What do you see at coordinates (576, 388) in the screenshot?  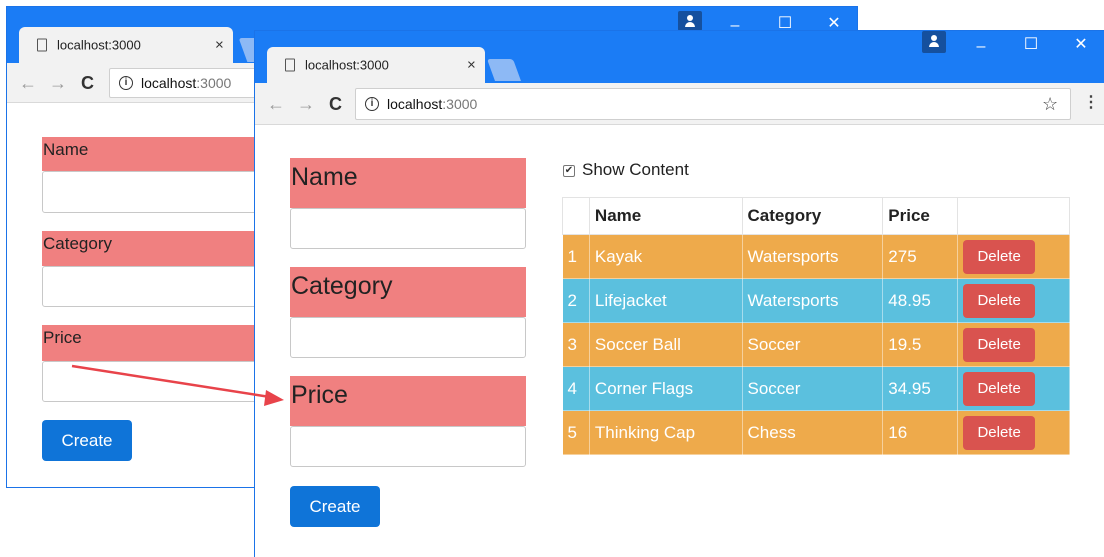 I see `row-index: 4` at bounding box center [576, 388].